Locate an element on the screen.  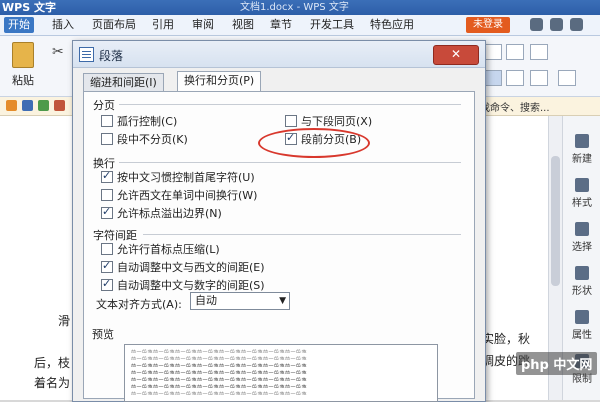
option-label: 允许标点溢出边界(N) is located at coordinates (169, 213).